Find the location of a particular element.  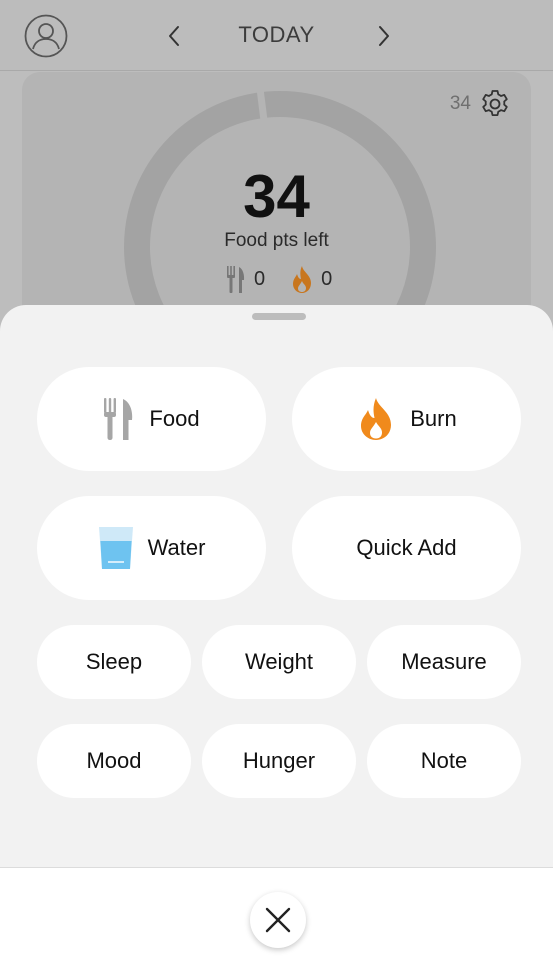

points-left-value: 34 is located at coordinates (276, 196).